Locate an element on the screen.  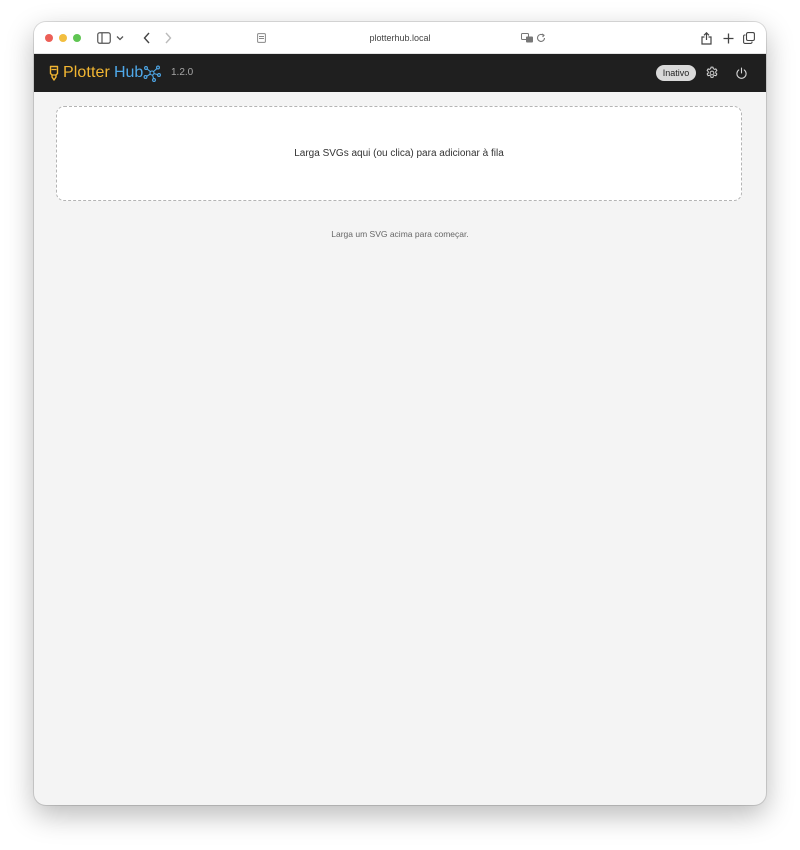
page-icon is located at coordinates (261, 38).